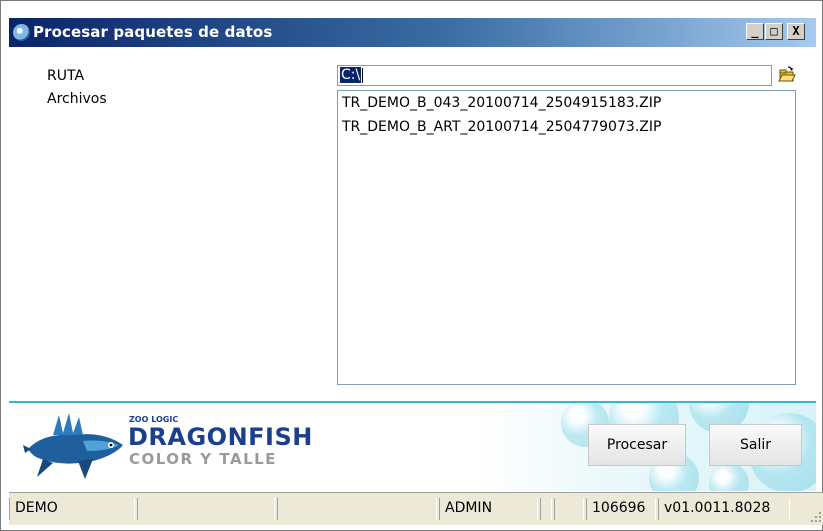  I want to click on text-caret, so click(363, 75).